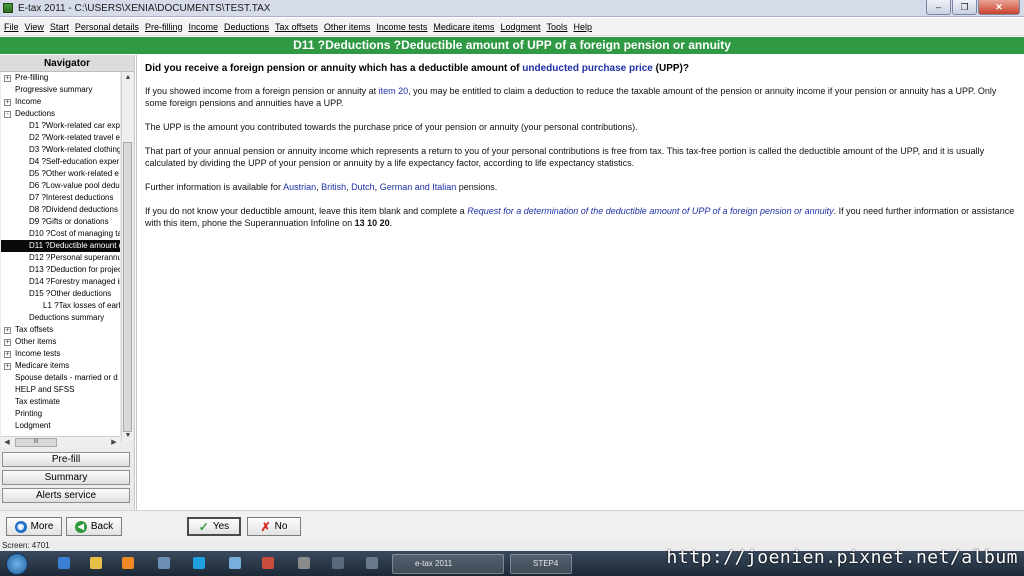  I want to click on menu-view: View, so click(34, 27).